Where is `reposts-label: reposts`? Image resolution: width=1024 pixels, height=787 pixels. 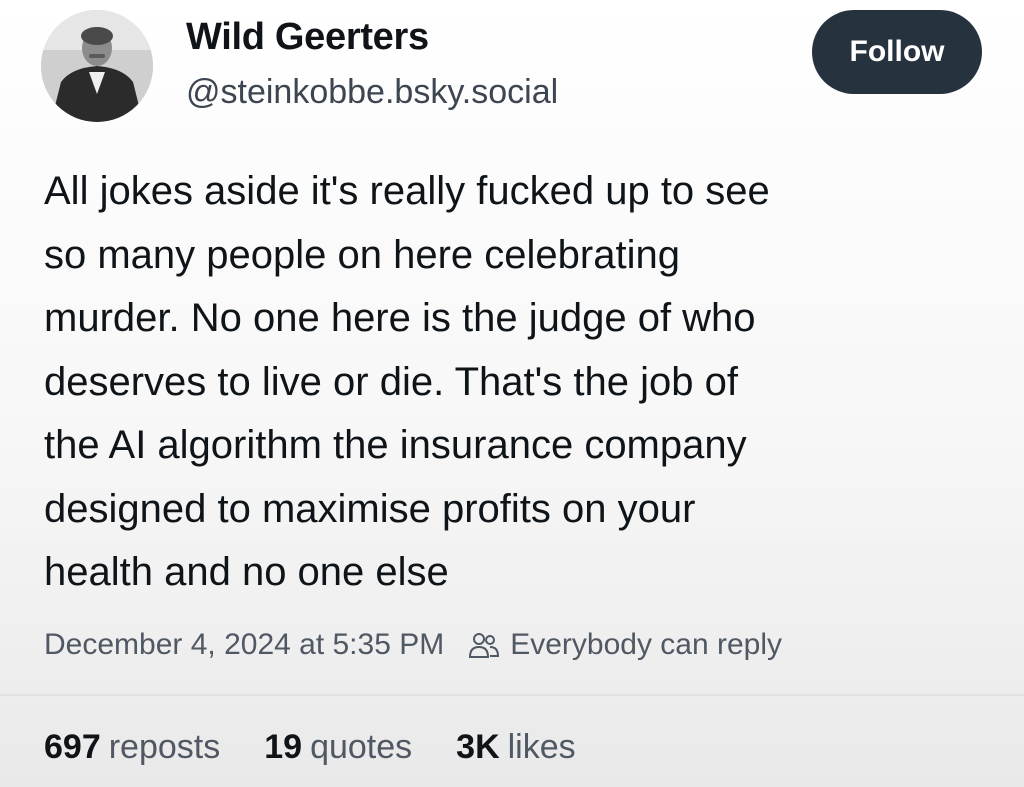
reposts-label: reposts is located at coordinates (164, 747).